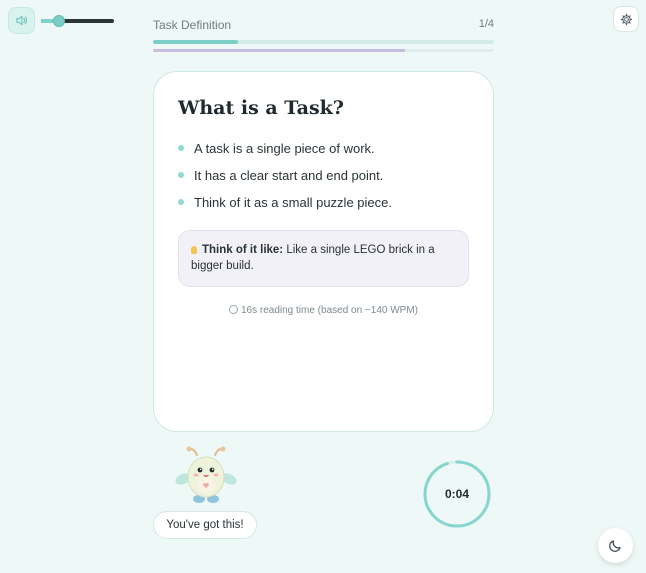 Image resolution: width=646 pixels, height=573 pixels. I want to click on clock-icon, so click(233, 309).